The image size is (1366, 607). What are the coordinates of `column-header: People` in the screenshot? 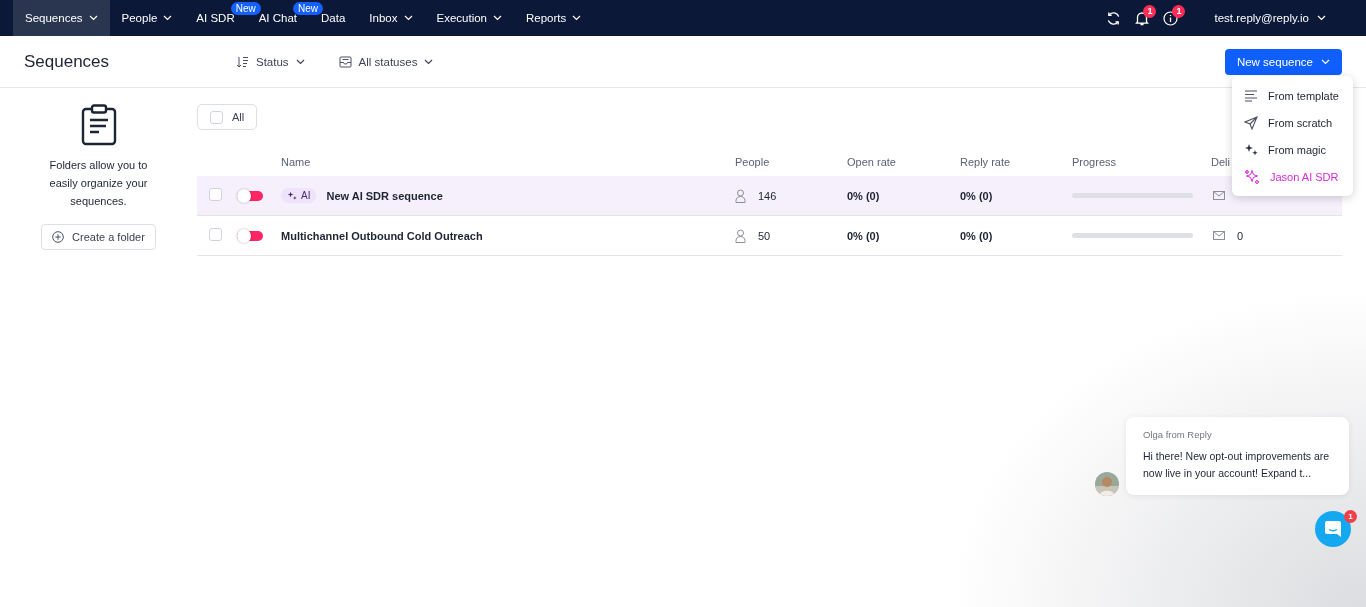 It's located at (753, 162).